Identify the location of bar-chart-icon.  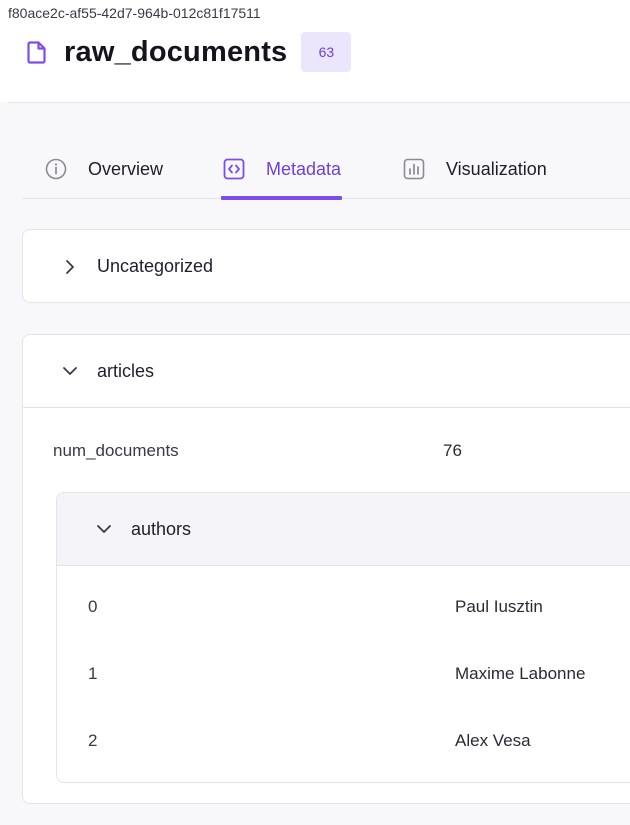
(414, 169).